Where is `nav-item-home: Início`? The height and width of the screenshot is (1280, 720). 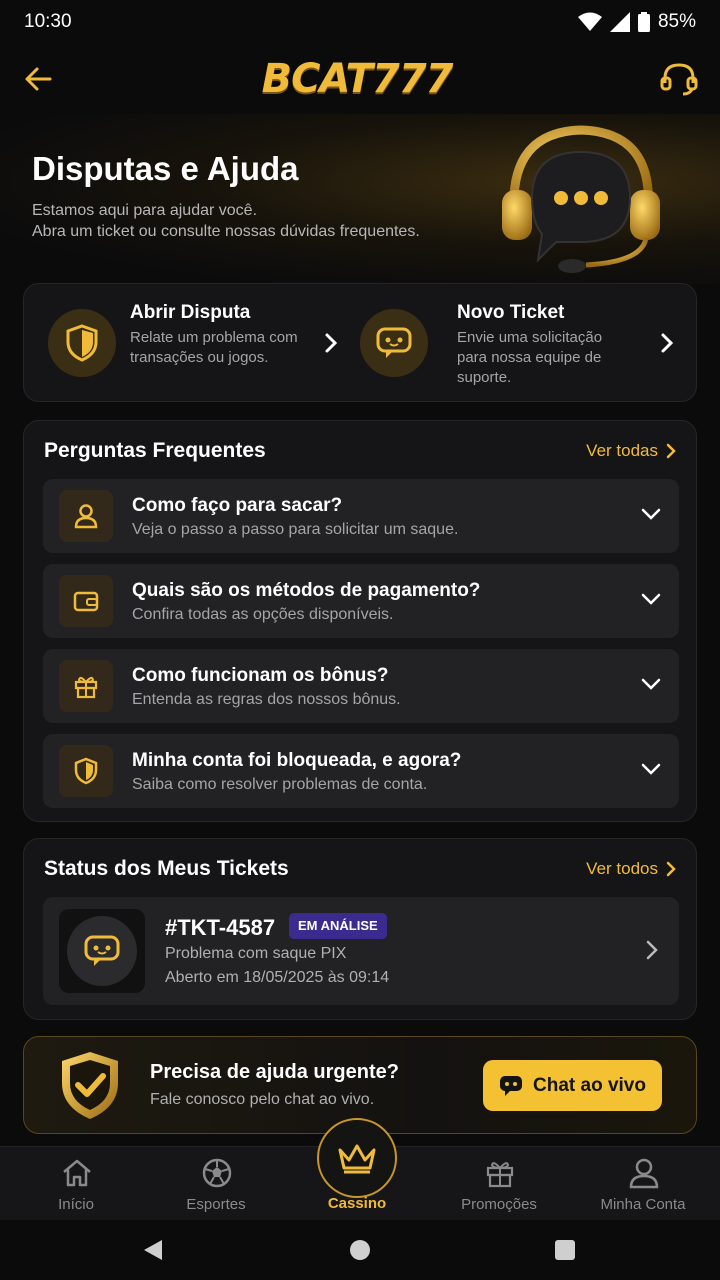
nav-item-home: Início is located at coordinates (76, 1184).